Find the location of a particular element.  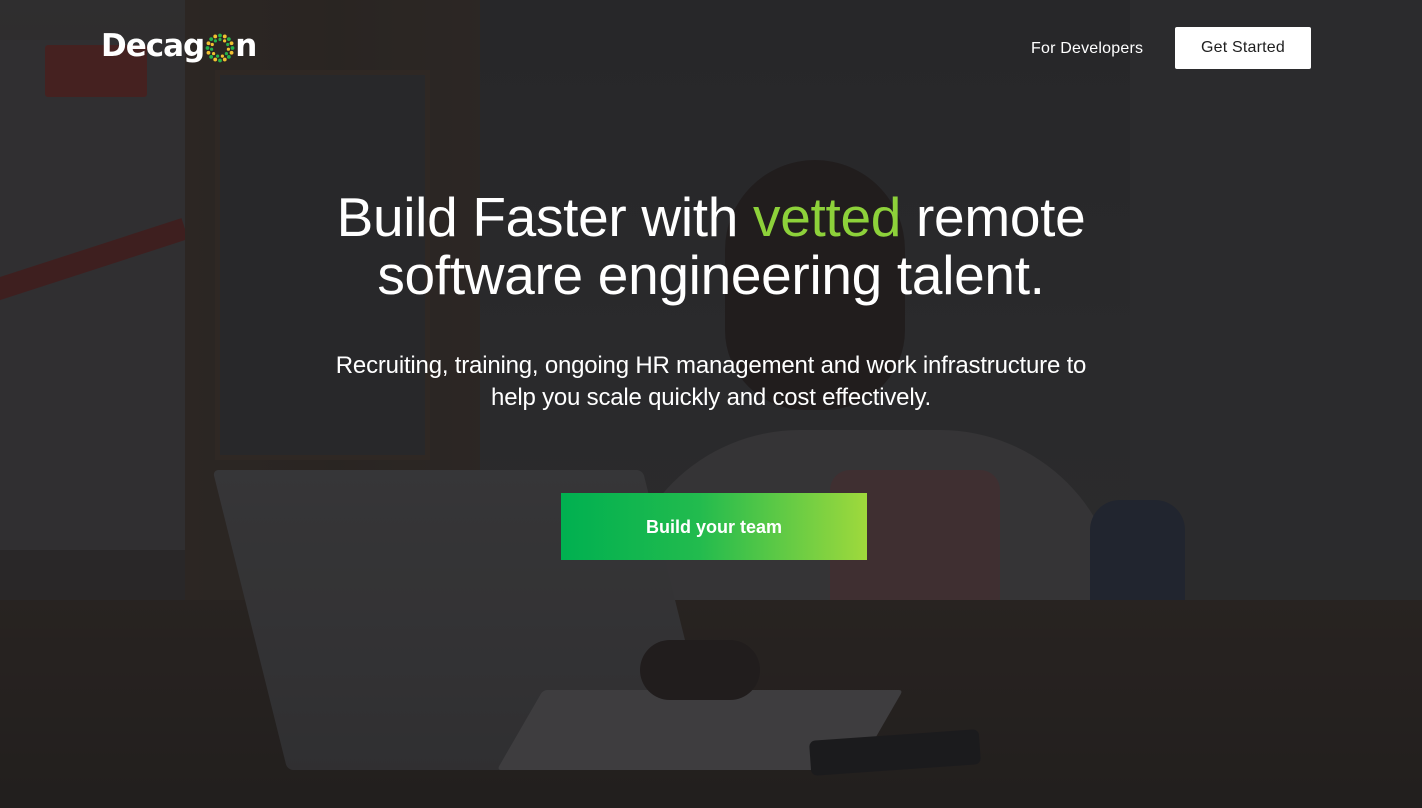

decagon-logo: Decag n is located at coordinates (179, 46).